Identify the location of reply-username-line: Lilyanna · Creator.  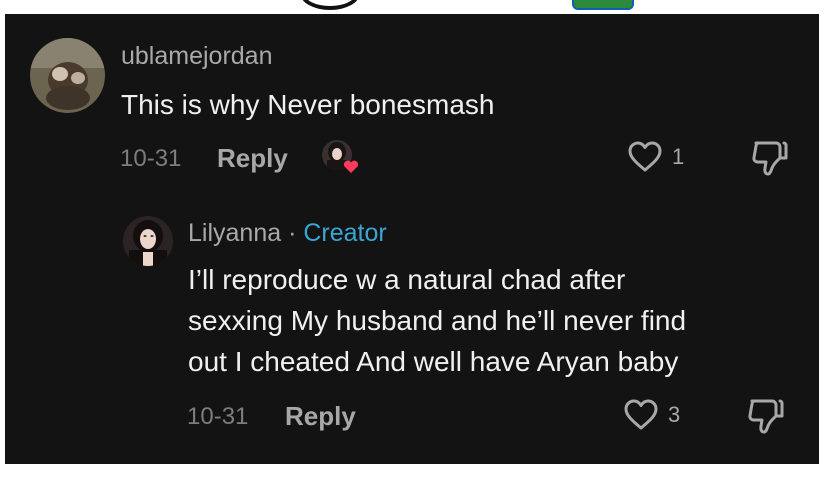
(287, 233).